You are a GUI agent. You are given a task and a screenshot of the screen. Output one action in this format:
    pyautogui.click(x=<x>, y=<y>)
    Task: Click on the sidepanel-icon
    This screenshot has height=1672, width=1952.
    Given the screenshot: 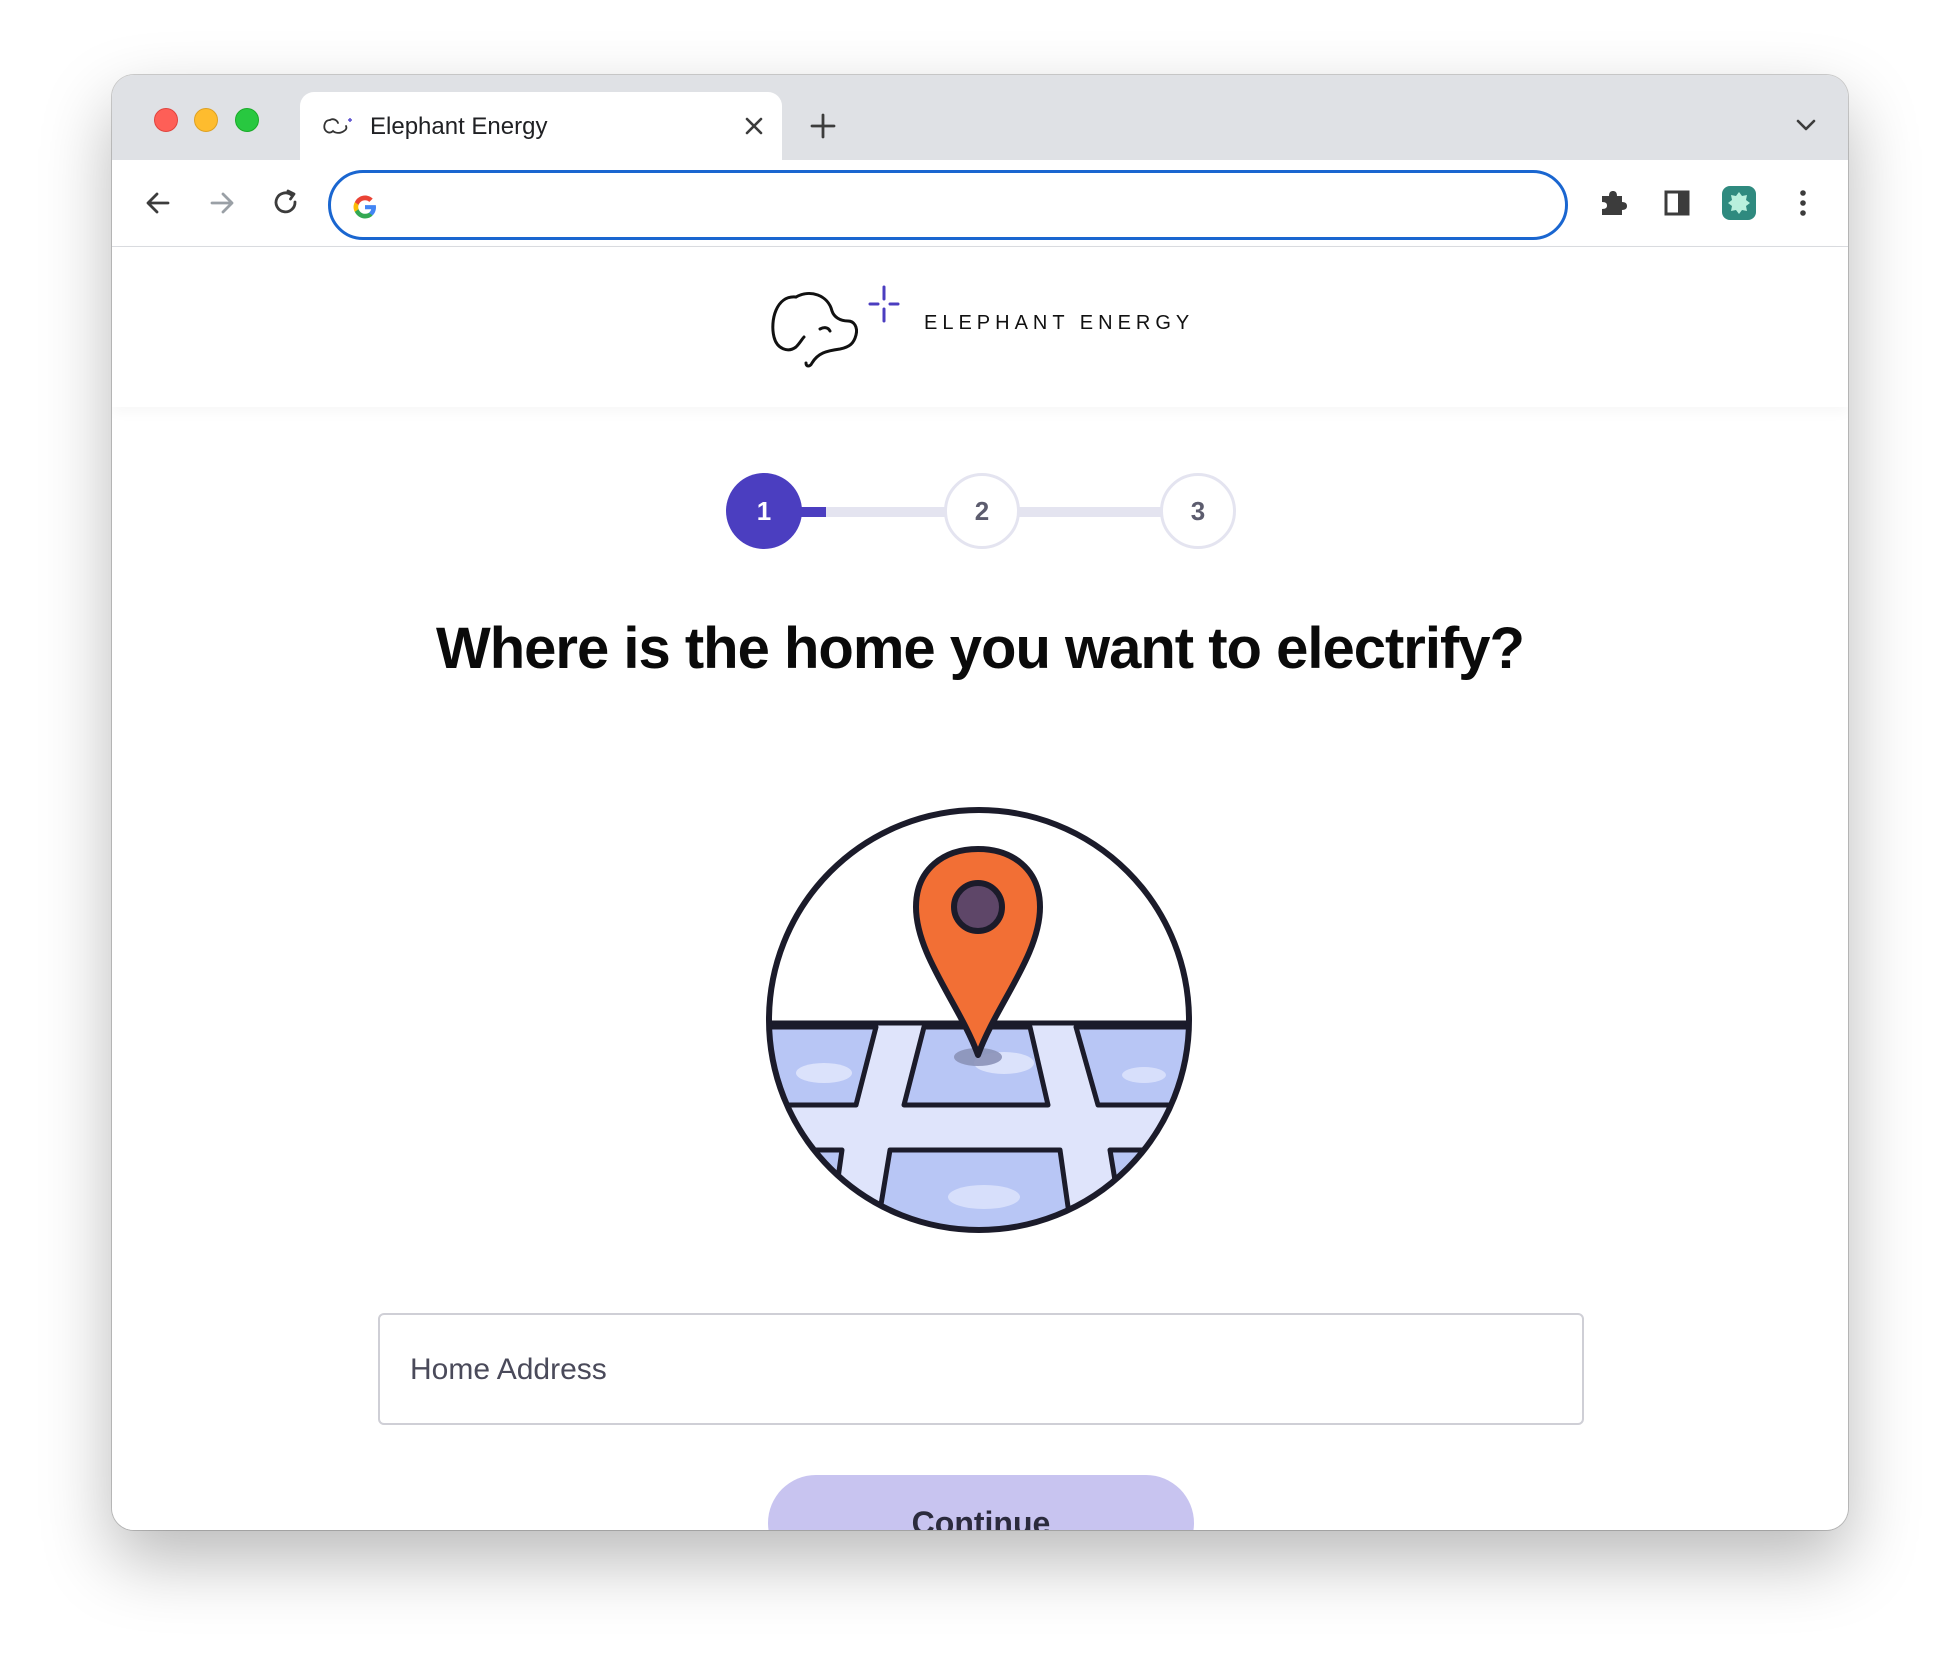 What is the action you would take?
    pyautogui.click(x=1677, y=203)
    